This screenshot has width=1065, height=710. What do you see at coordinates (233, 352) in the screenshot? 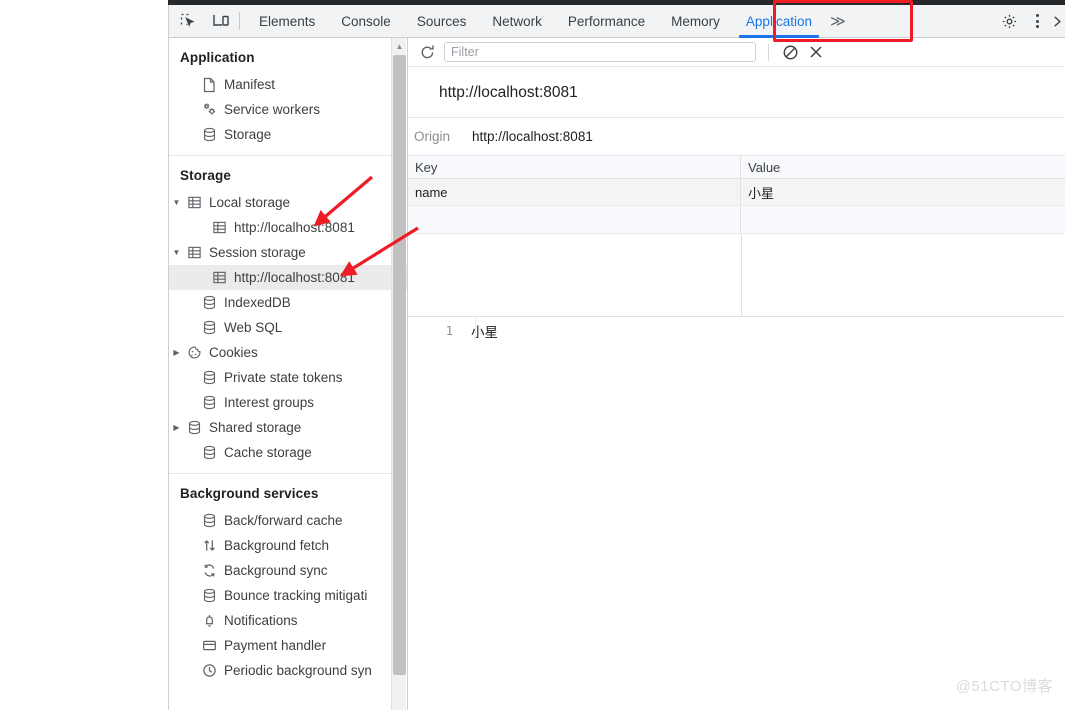
I see `sidebar-item-label: Cookies` at bounding box center [233, 352].